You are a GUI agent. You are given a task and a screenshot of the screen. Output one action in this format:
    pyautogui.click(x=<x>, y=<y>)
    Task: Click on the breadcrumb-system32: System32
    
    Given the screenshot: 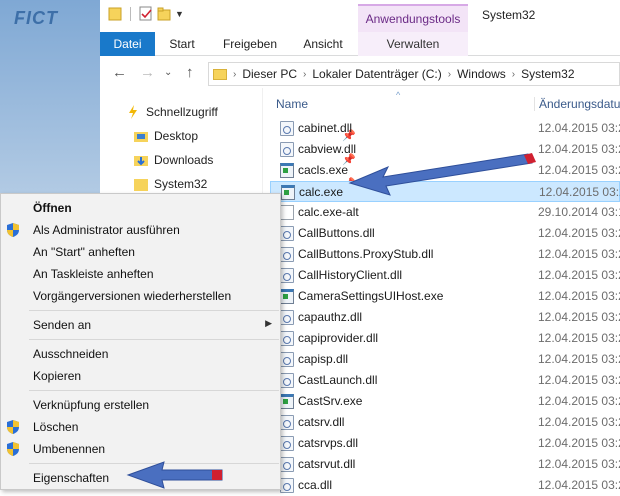 What is the action you would take?
    pyautogui.click(x=547, y=74)
    